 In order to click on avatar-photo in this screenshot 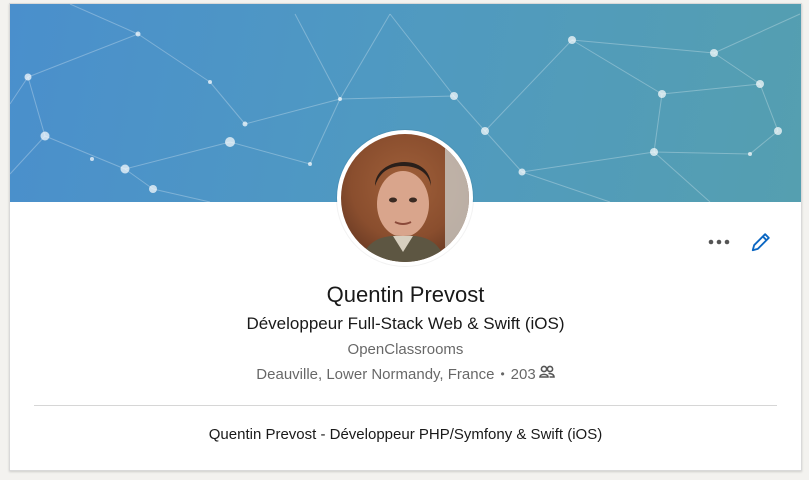, I will do `click(405, 198)`.